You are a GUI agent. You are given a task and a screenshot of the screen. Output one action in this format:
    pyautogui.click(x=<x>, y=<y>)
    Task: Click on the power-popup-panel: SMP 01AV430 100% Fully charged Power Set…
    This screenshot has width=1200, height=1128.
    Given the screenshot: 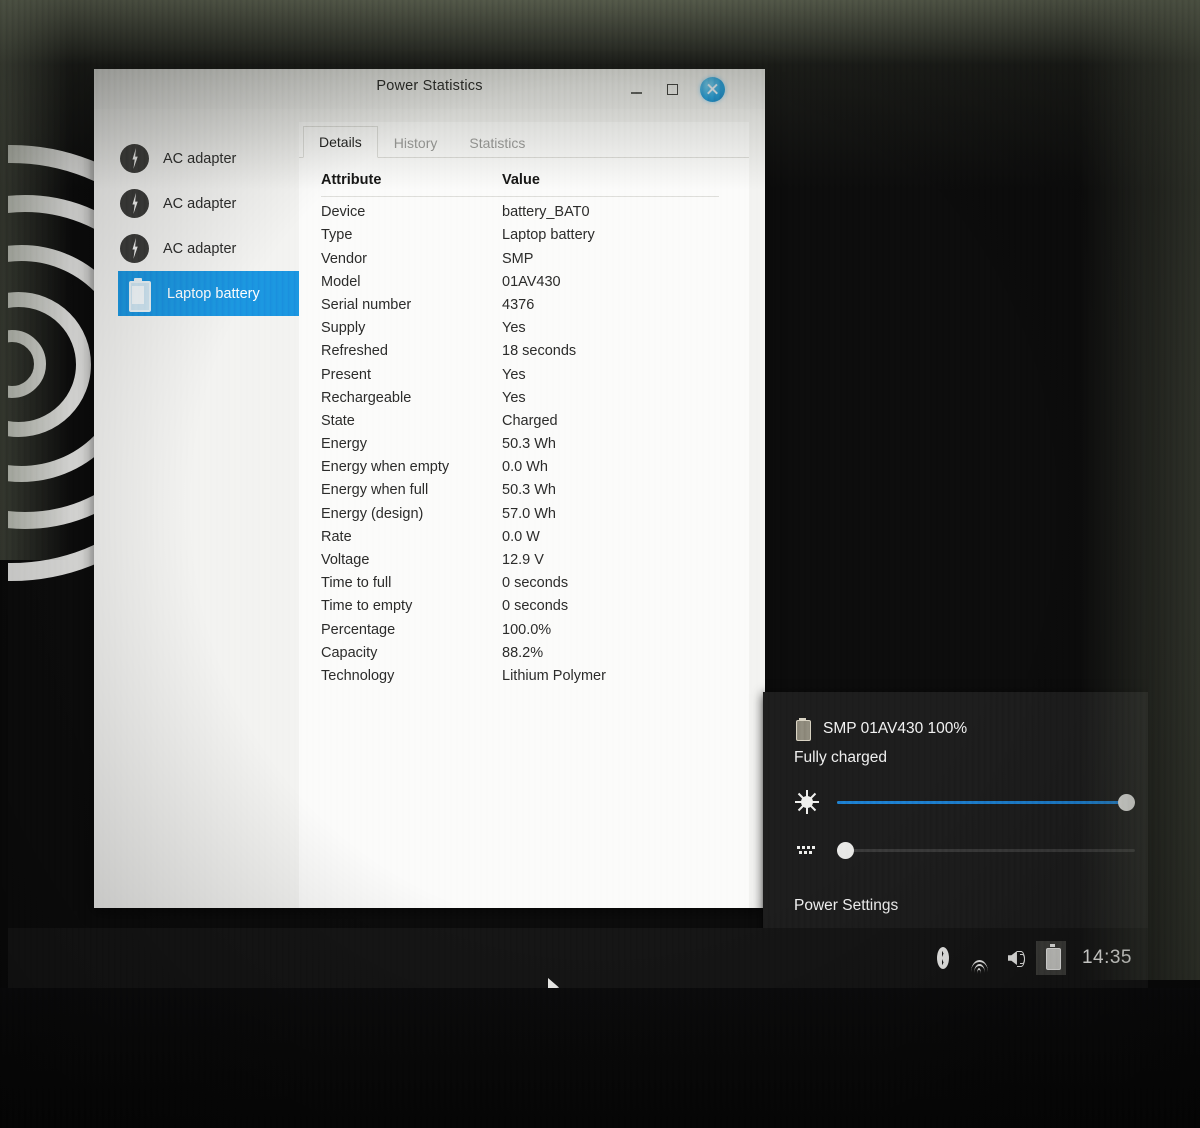 What is the action you would take?
    pyautogui.click(x=955, y=819)
    